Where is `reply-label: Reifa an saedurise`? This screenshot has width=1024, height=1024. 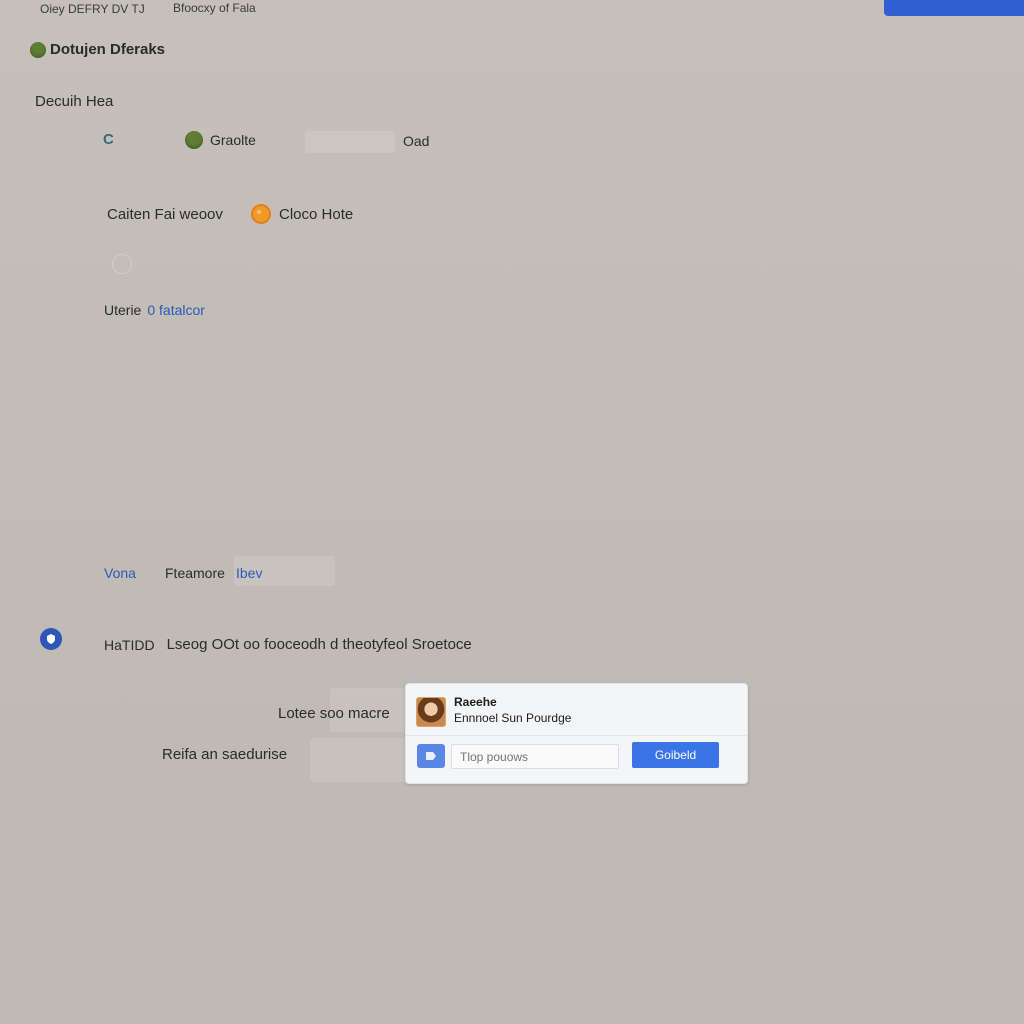
reply-label: Reifa an saedurise is located at coordinates (225, 754).